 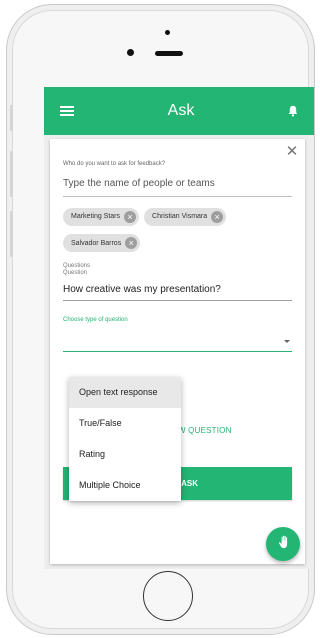 What do you see at coordinates (125, 454) in the screenshot?
I see `dropdown-option: Rating` at bounding box center [125, 454].